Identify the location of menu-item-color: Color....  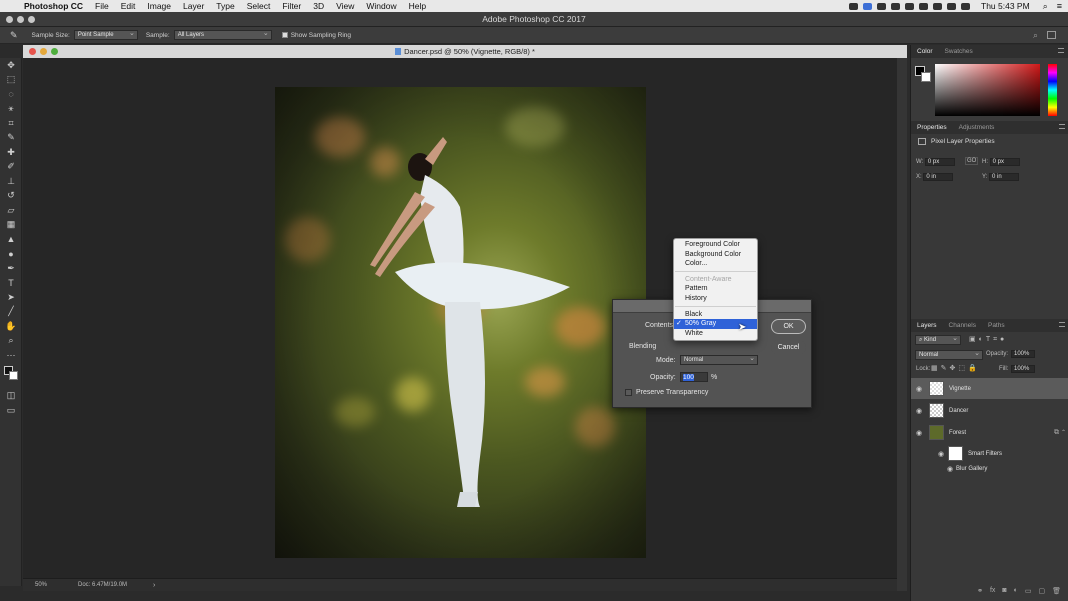
(715, 264).